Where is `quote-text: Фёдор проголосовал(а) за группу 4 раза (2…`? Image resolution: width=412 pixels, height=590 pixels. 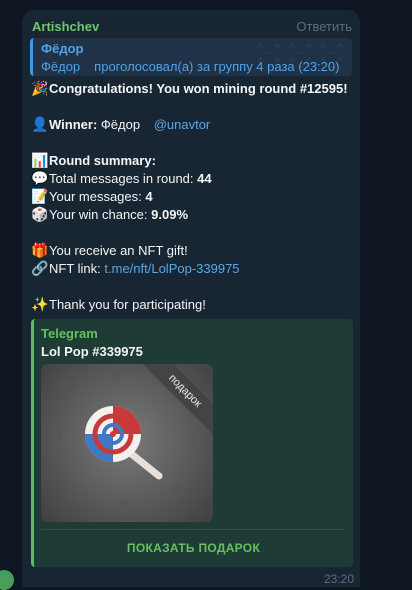
quote-text: Фёдор проголосовал(а) за группу 4 раза (2… is located at coordinates (190, 66).